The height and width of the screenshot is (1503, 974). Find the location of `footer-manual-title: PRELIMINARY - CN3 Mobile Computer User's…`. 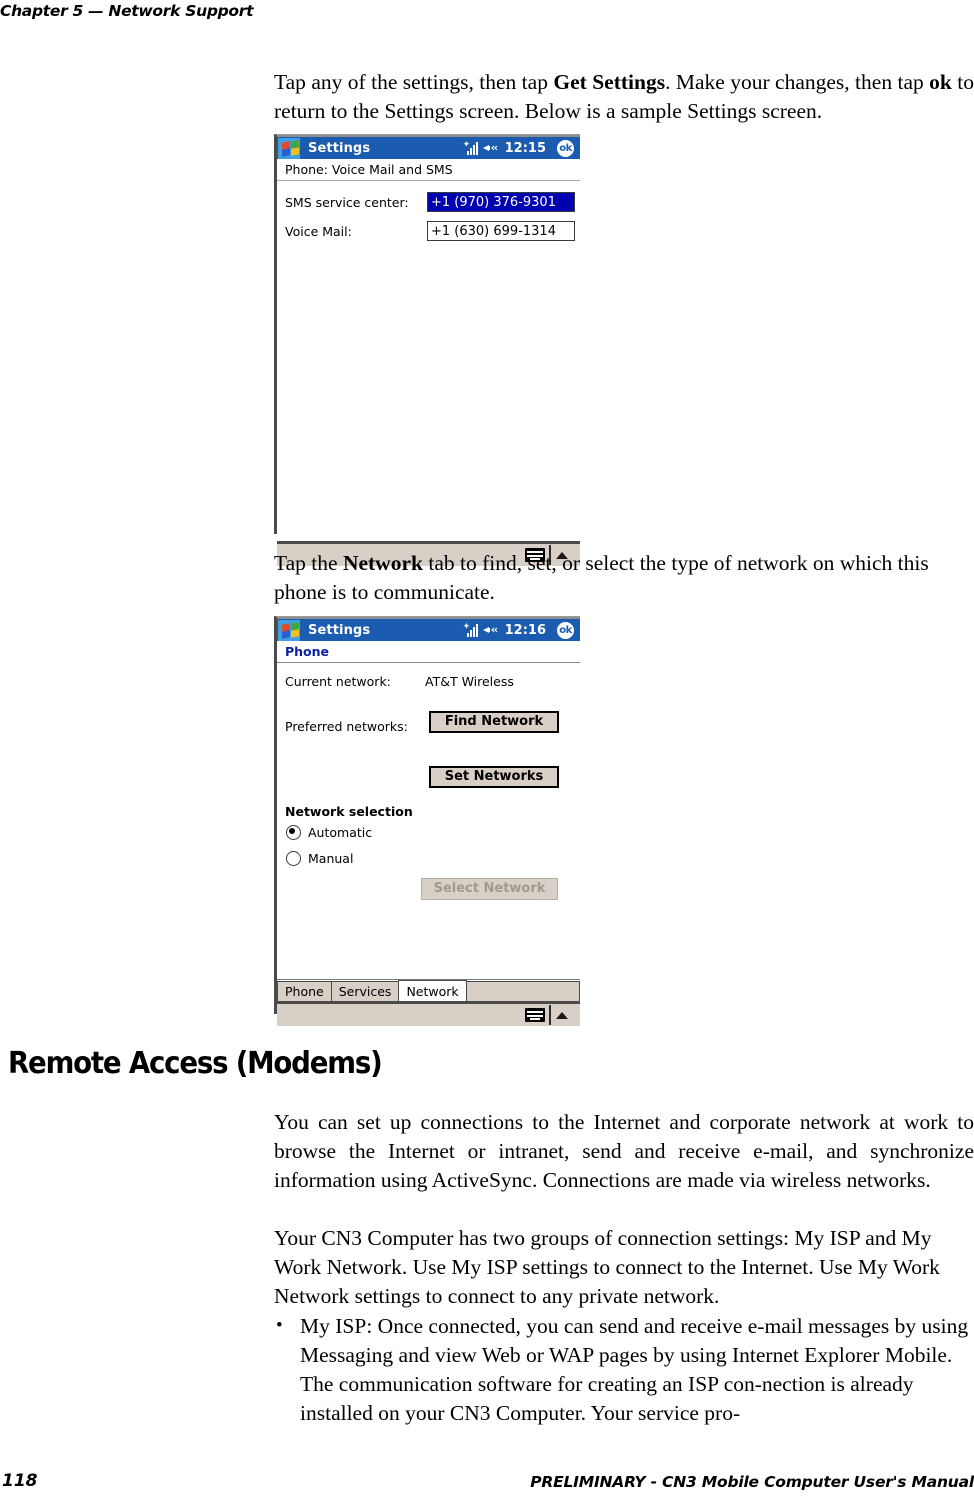

footer-manual-title: PRELIMINARY - CN3 Mobile Computer User's… is located at coordinates (752, 1482).